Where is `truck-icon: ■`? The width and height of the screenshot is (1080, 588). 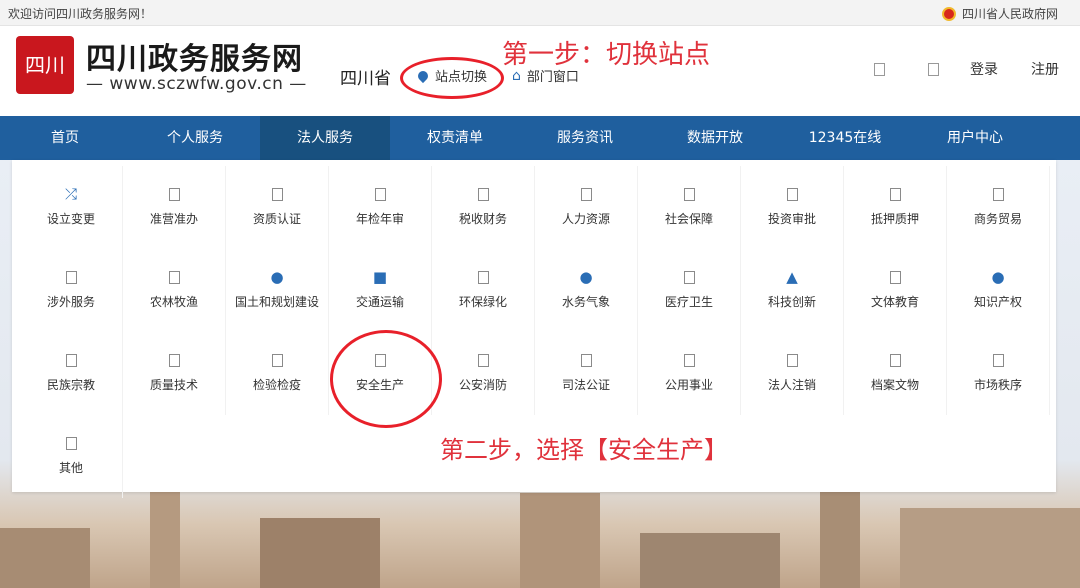
truck-icon: ■ is located at coordinates (380, 277).